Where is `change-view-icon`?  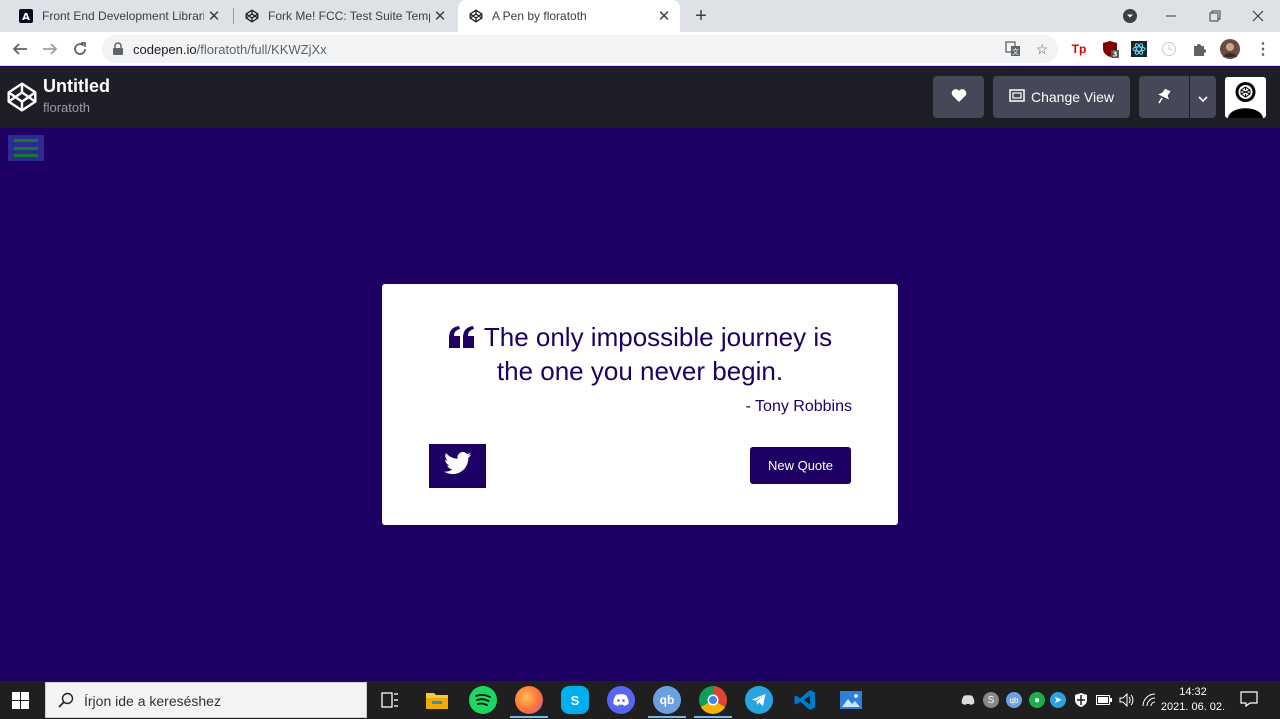
change-view-icon is located at coordinates (1017, 97).